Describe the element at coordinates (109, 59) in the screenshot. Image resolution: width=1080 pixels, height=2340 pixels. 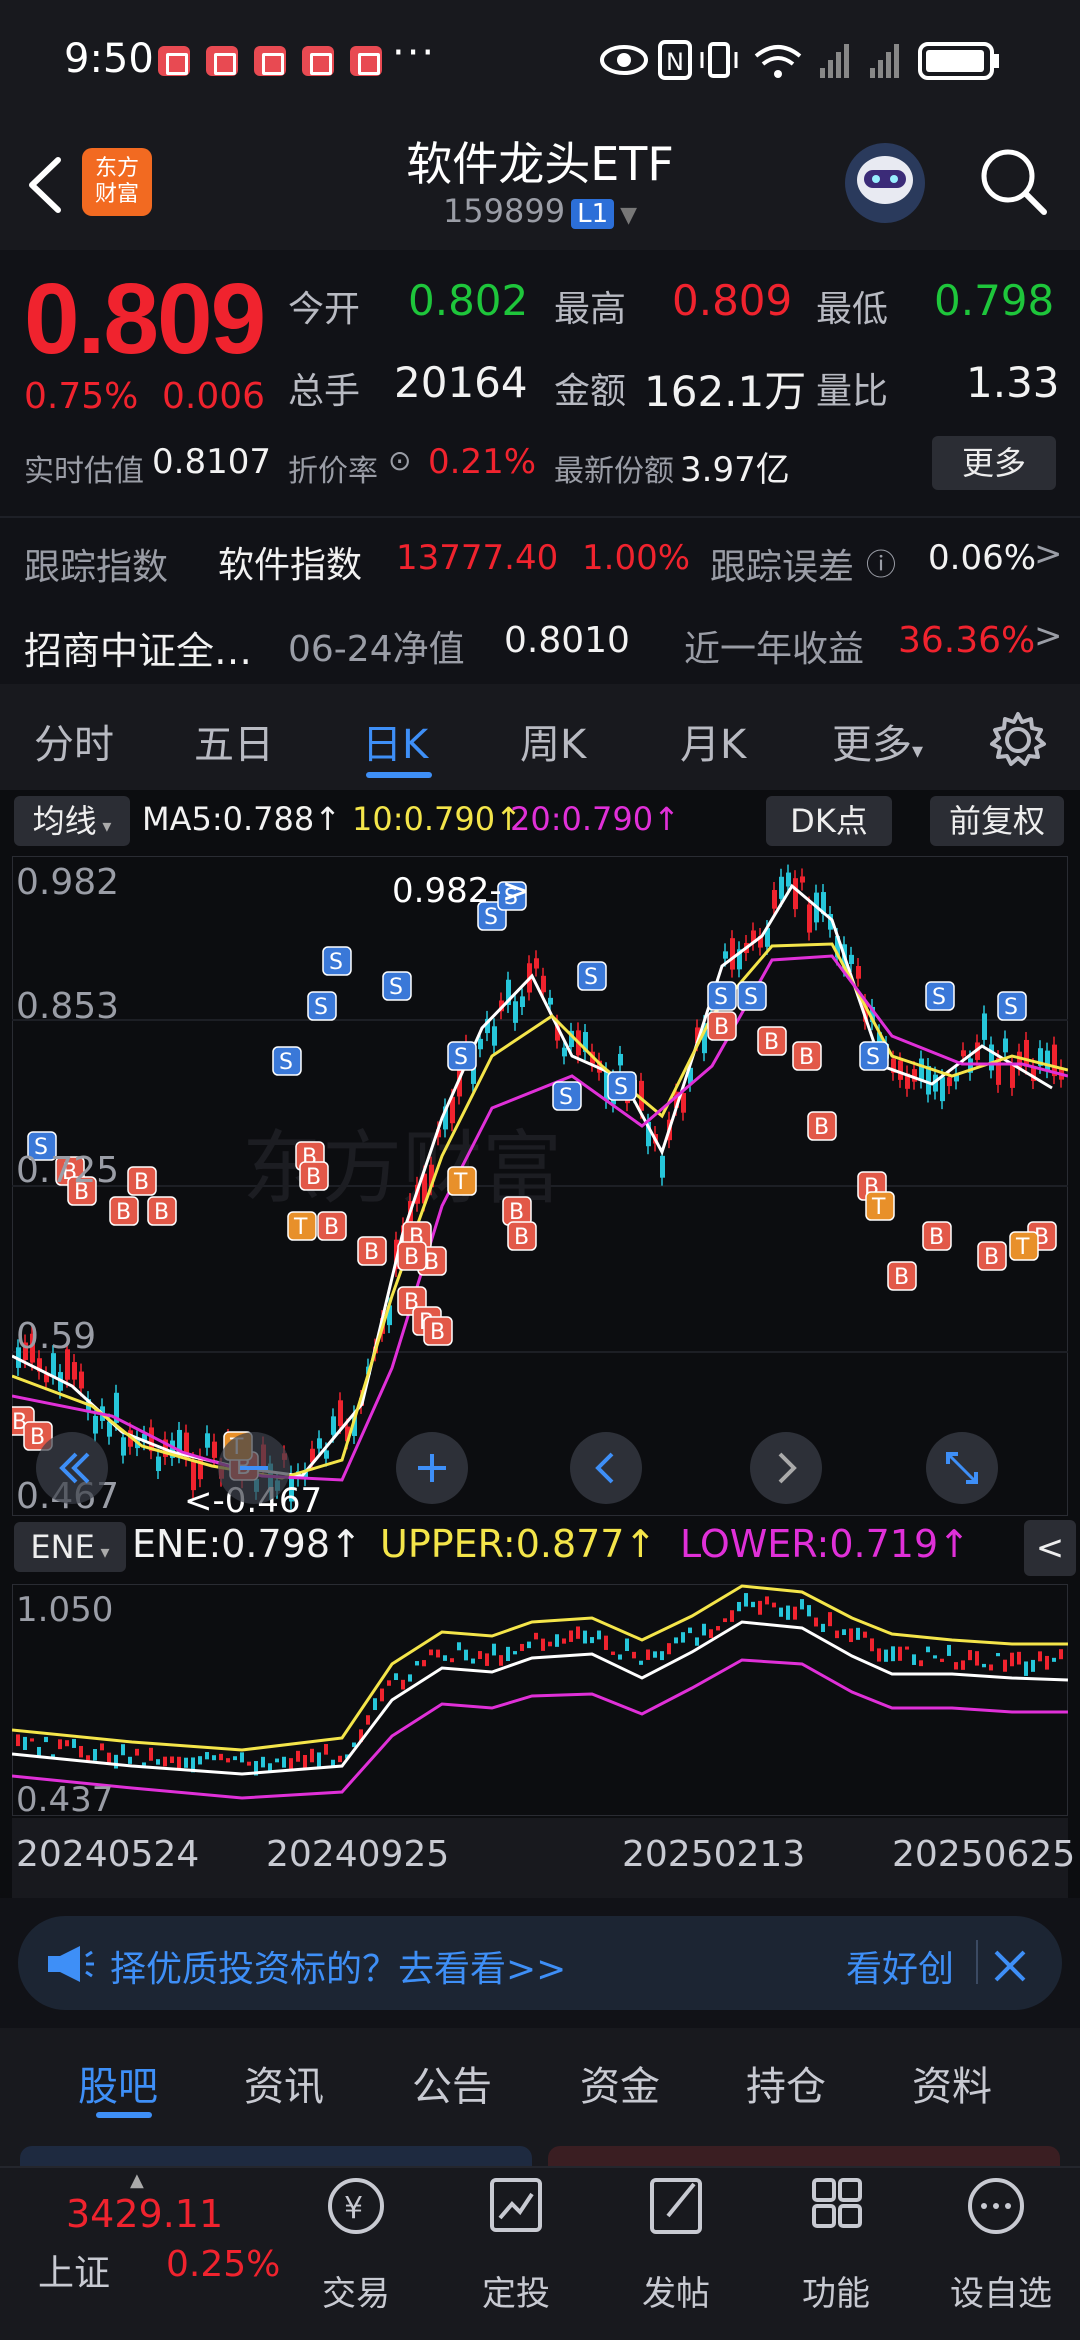
I see `status-time: 9:50` at that location.